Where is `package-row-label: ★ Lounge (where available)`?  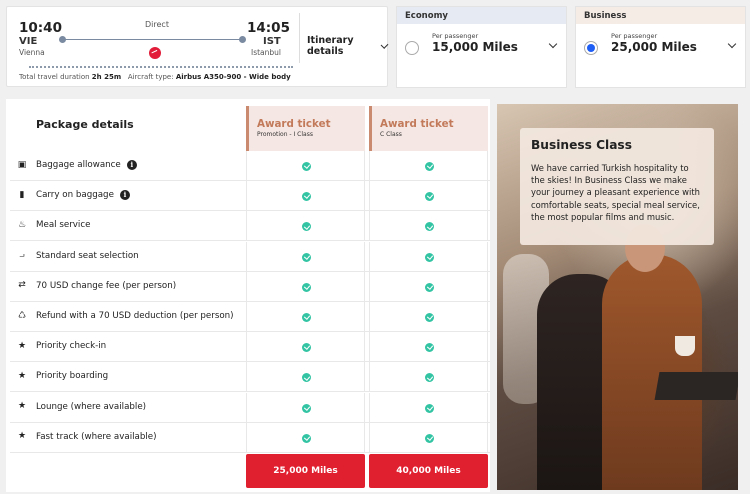 package-row-label: ★ Lounge (where available) is located at coordinates (127, 408).